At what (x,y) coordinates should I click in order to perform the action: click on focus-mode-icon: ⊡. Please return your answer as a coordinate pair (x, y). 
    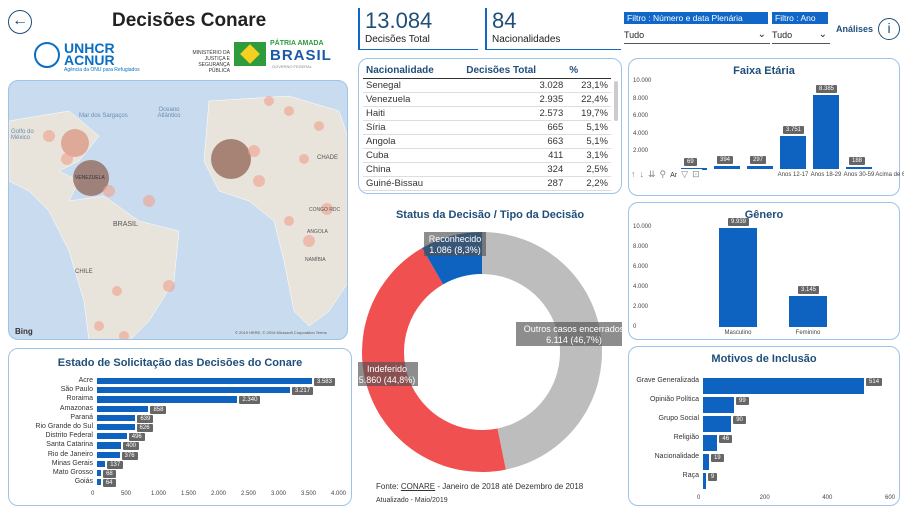
    Looking at the image, I should click on (696, 174).